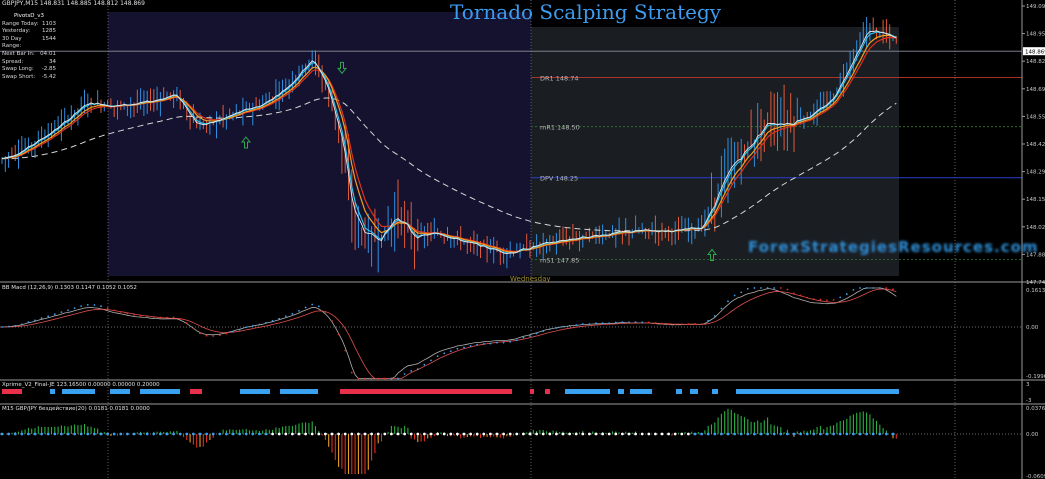 This screenshot has width=1045, height=479. I want to click on pivot-label-DPV: DPV 148.25, so click(559, 179).